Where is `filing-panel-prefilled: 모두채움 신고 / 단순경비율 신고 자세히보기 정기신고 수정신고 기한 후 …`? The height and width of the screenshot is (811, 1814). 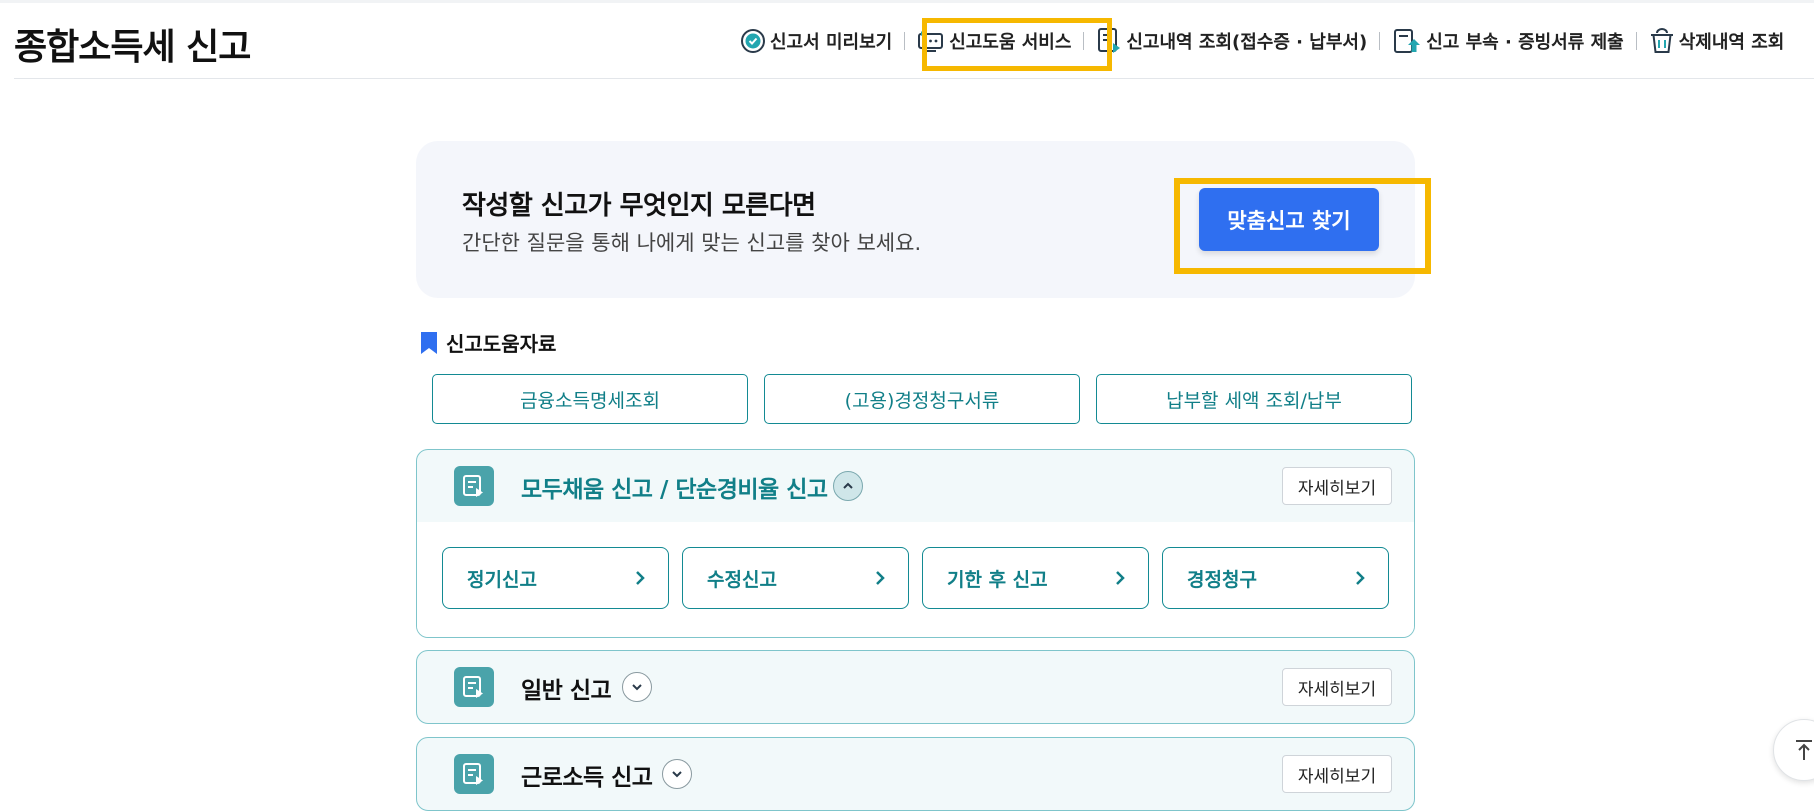 filing-panel-prefilled: 모두채움 신고 / 단순경비율 신고 자세히보기 정기신고 수정신고 기한 후 … is located at coordinates (915, 543).